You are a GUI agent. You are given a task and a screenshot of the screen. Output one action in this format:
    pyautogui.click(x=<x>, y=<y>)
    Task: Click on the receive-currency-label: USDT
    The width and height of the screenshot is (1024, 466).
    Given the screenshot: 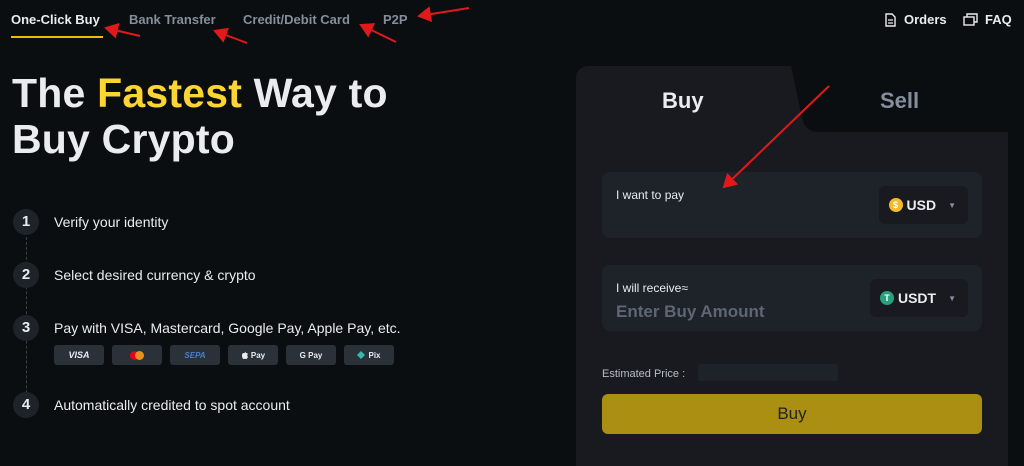 What is the action you would take?
    pyautogui.click(x=917, y=298)
    